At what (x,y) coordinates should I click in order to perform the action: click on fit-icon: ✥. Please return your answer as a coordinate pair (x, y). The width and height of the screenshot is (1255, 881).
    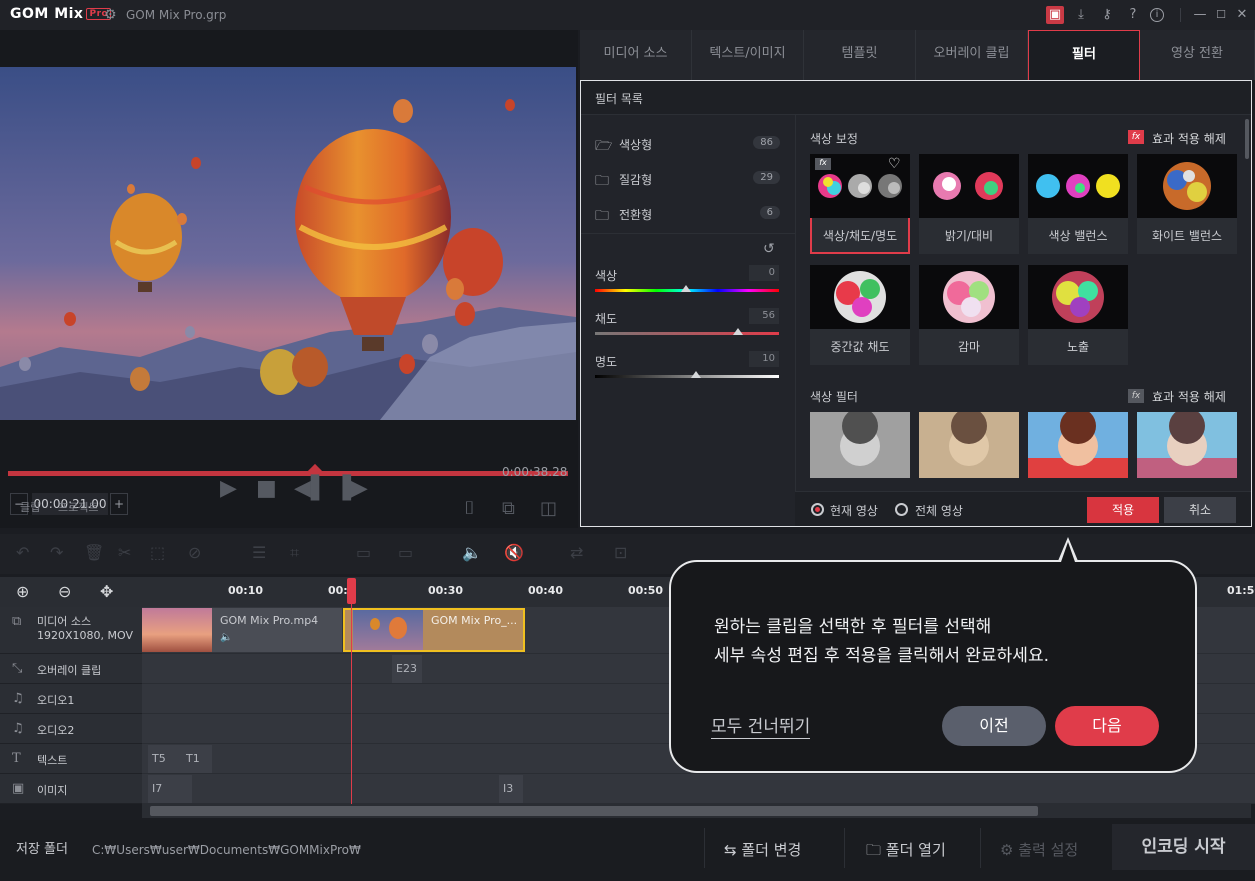
    Looking at the image, I should click on (106, 591).